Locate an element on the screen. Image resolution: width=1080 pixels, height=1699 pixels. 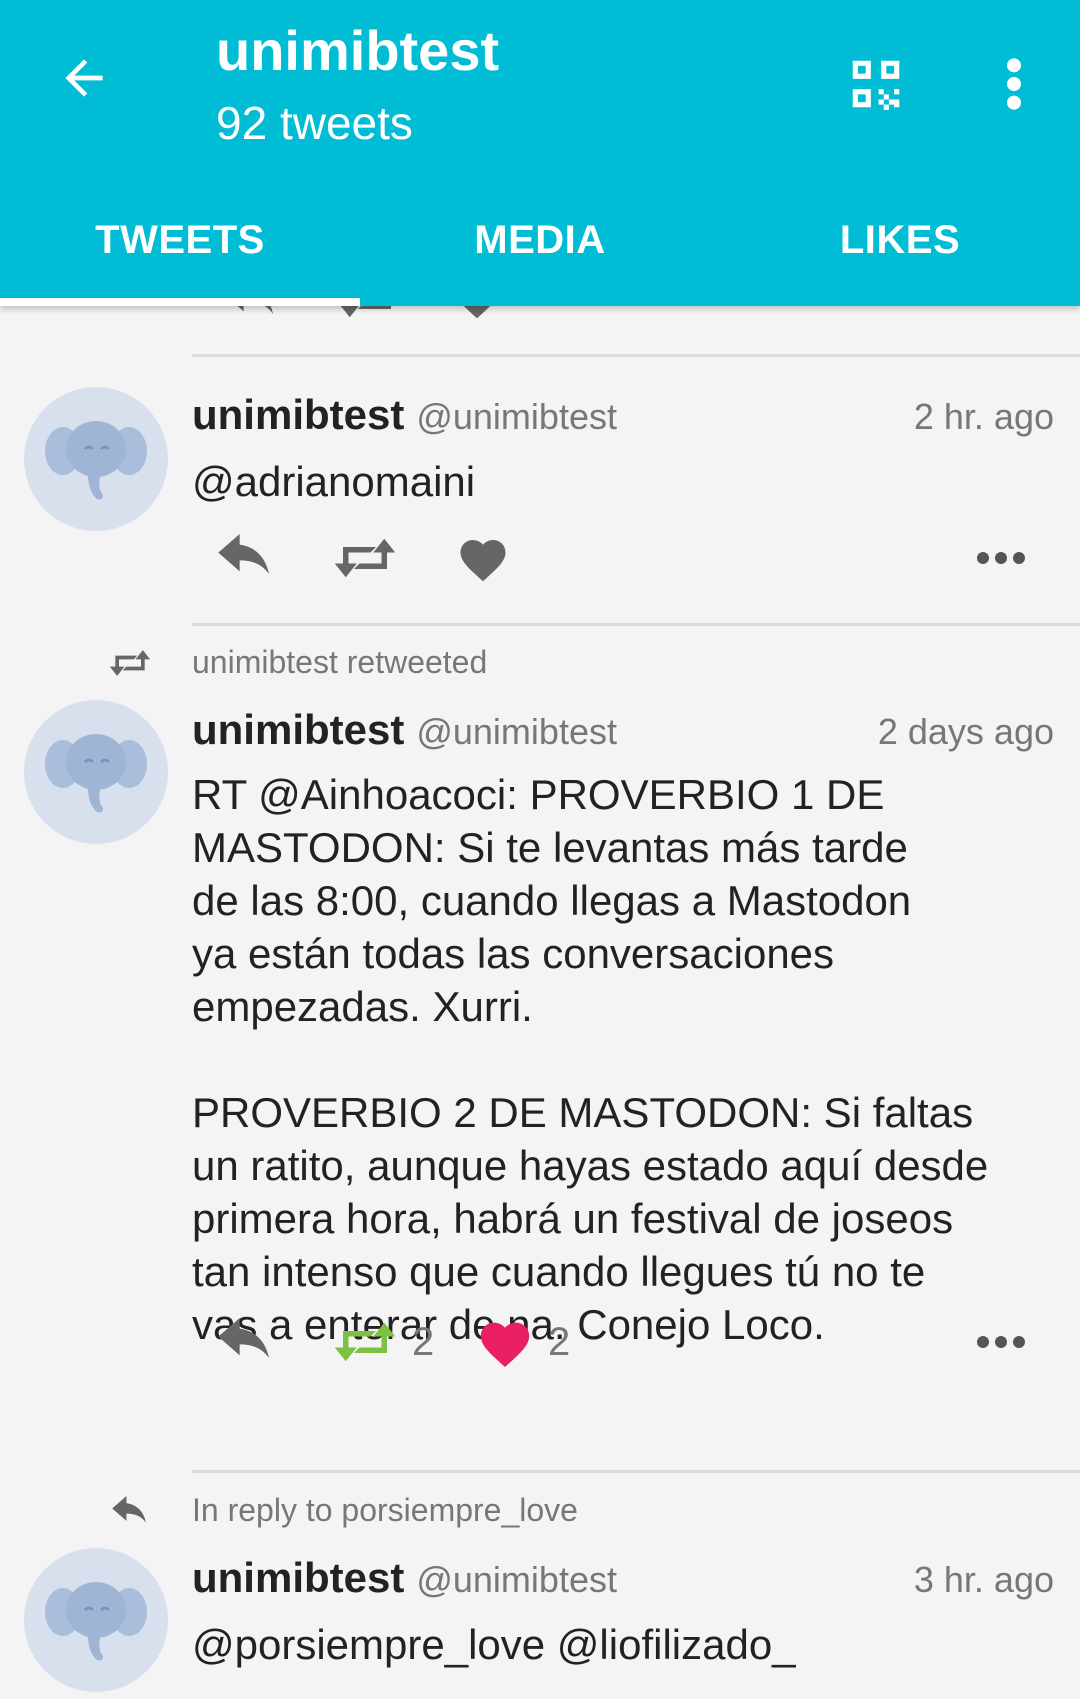
page-title: unimibtest is located at coordinates (358, 50).